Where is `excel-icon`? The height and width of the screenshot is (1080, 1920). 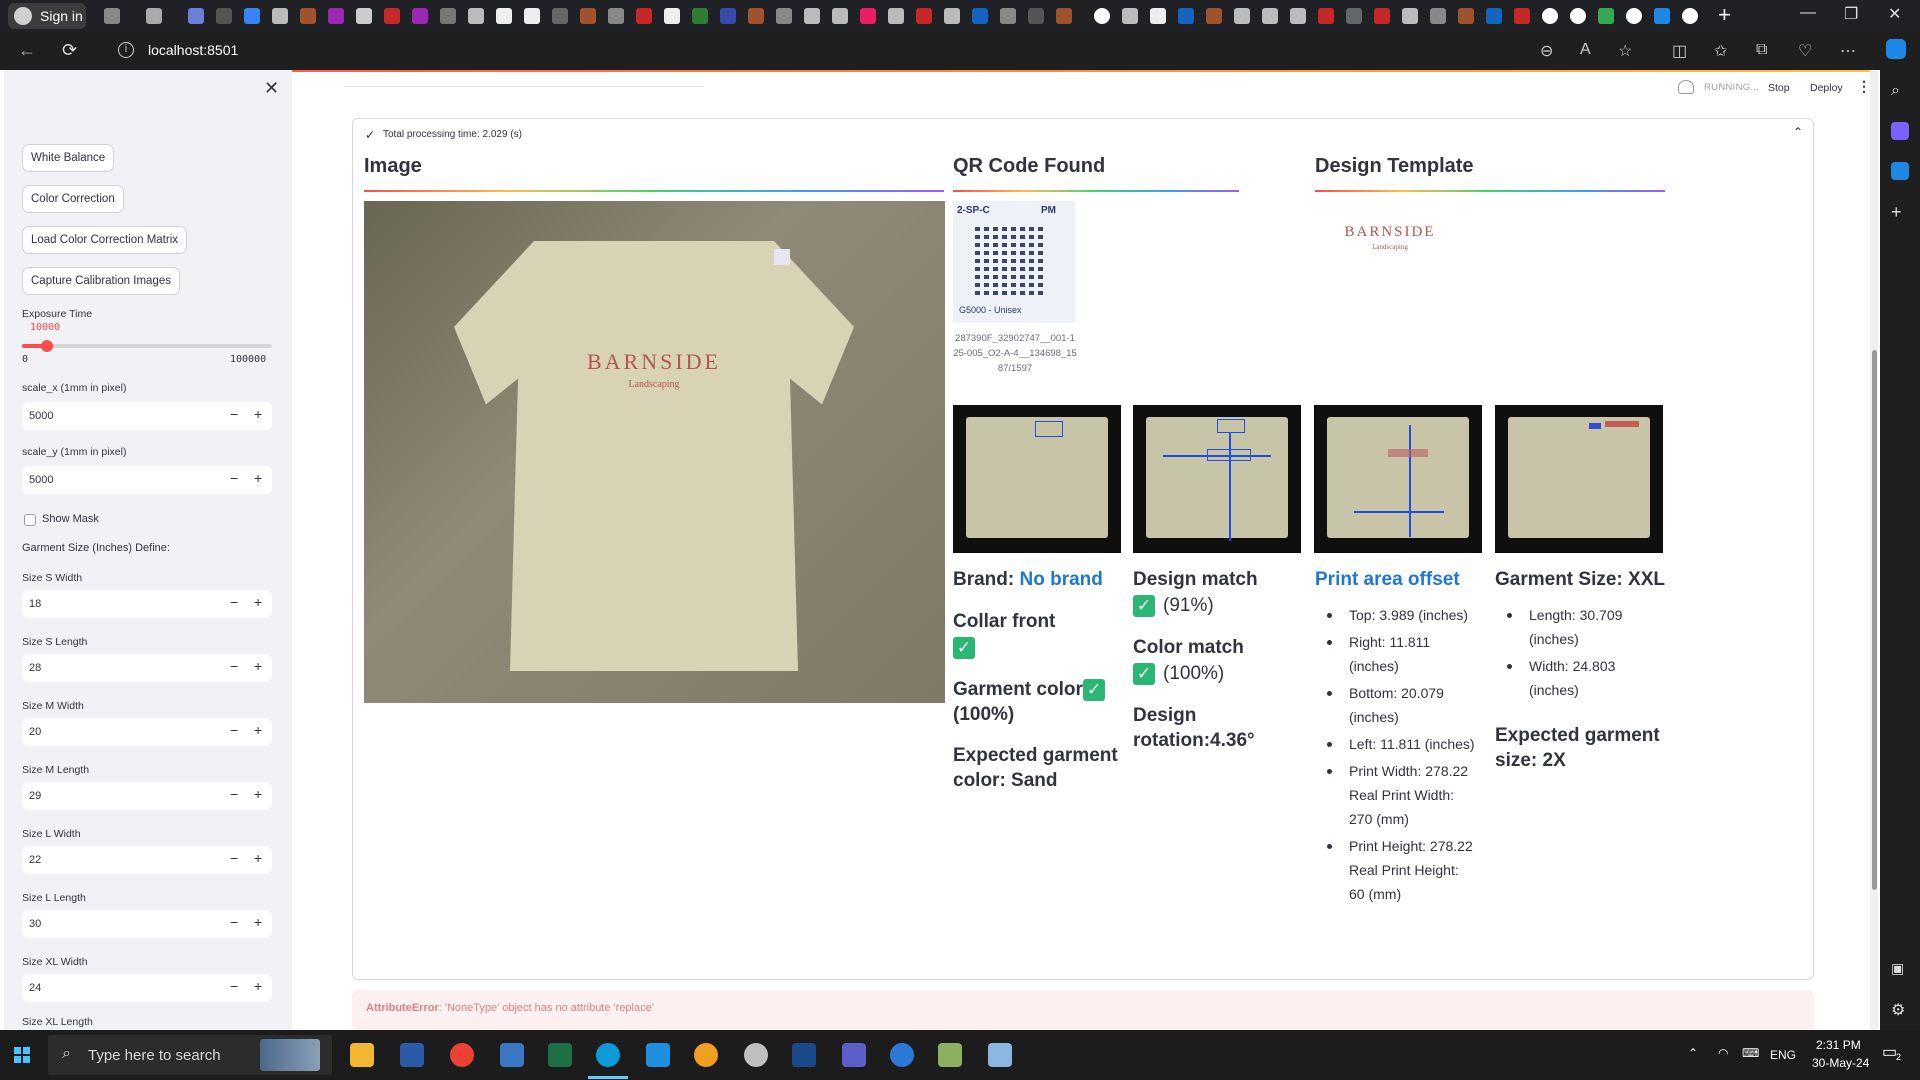
excel-icon is located at coordinates (560, 1055).